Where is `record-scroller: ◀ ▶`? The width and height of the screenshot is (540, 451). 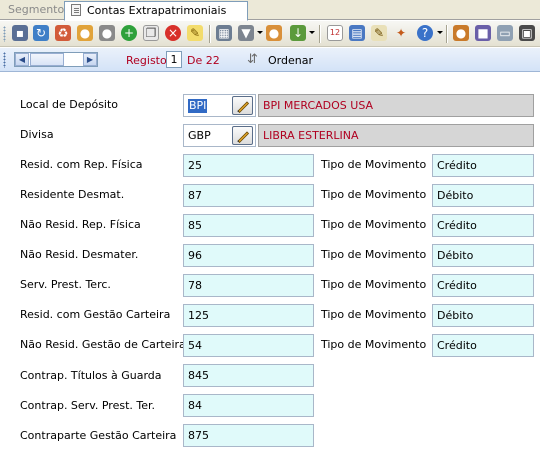
record-scroller: ◀ ▶ is located at coordinates (56, 59).